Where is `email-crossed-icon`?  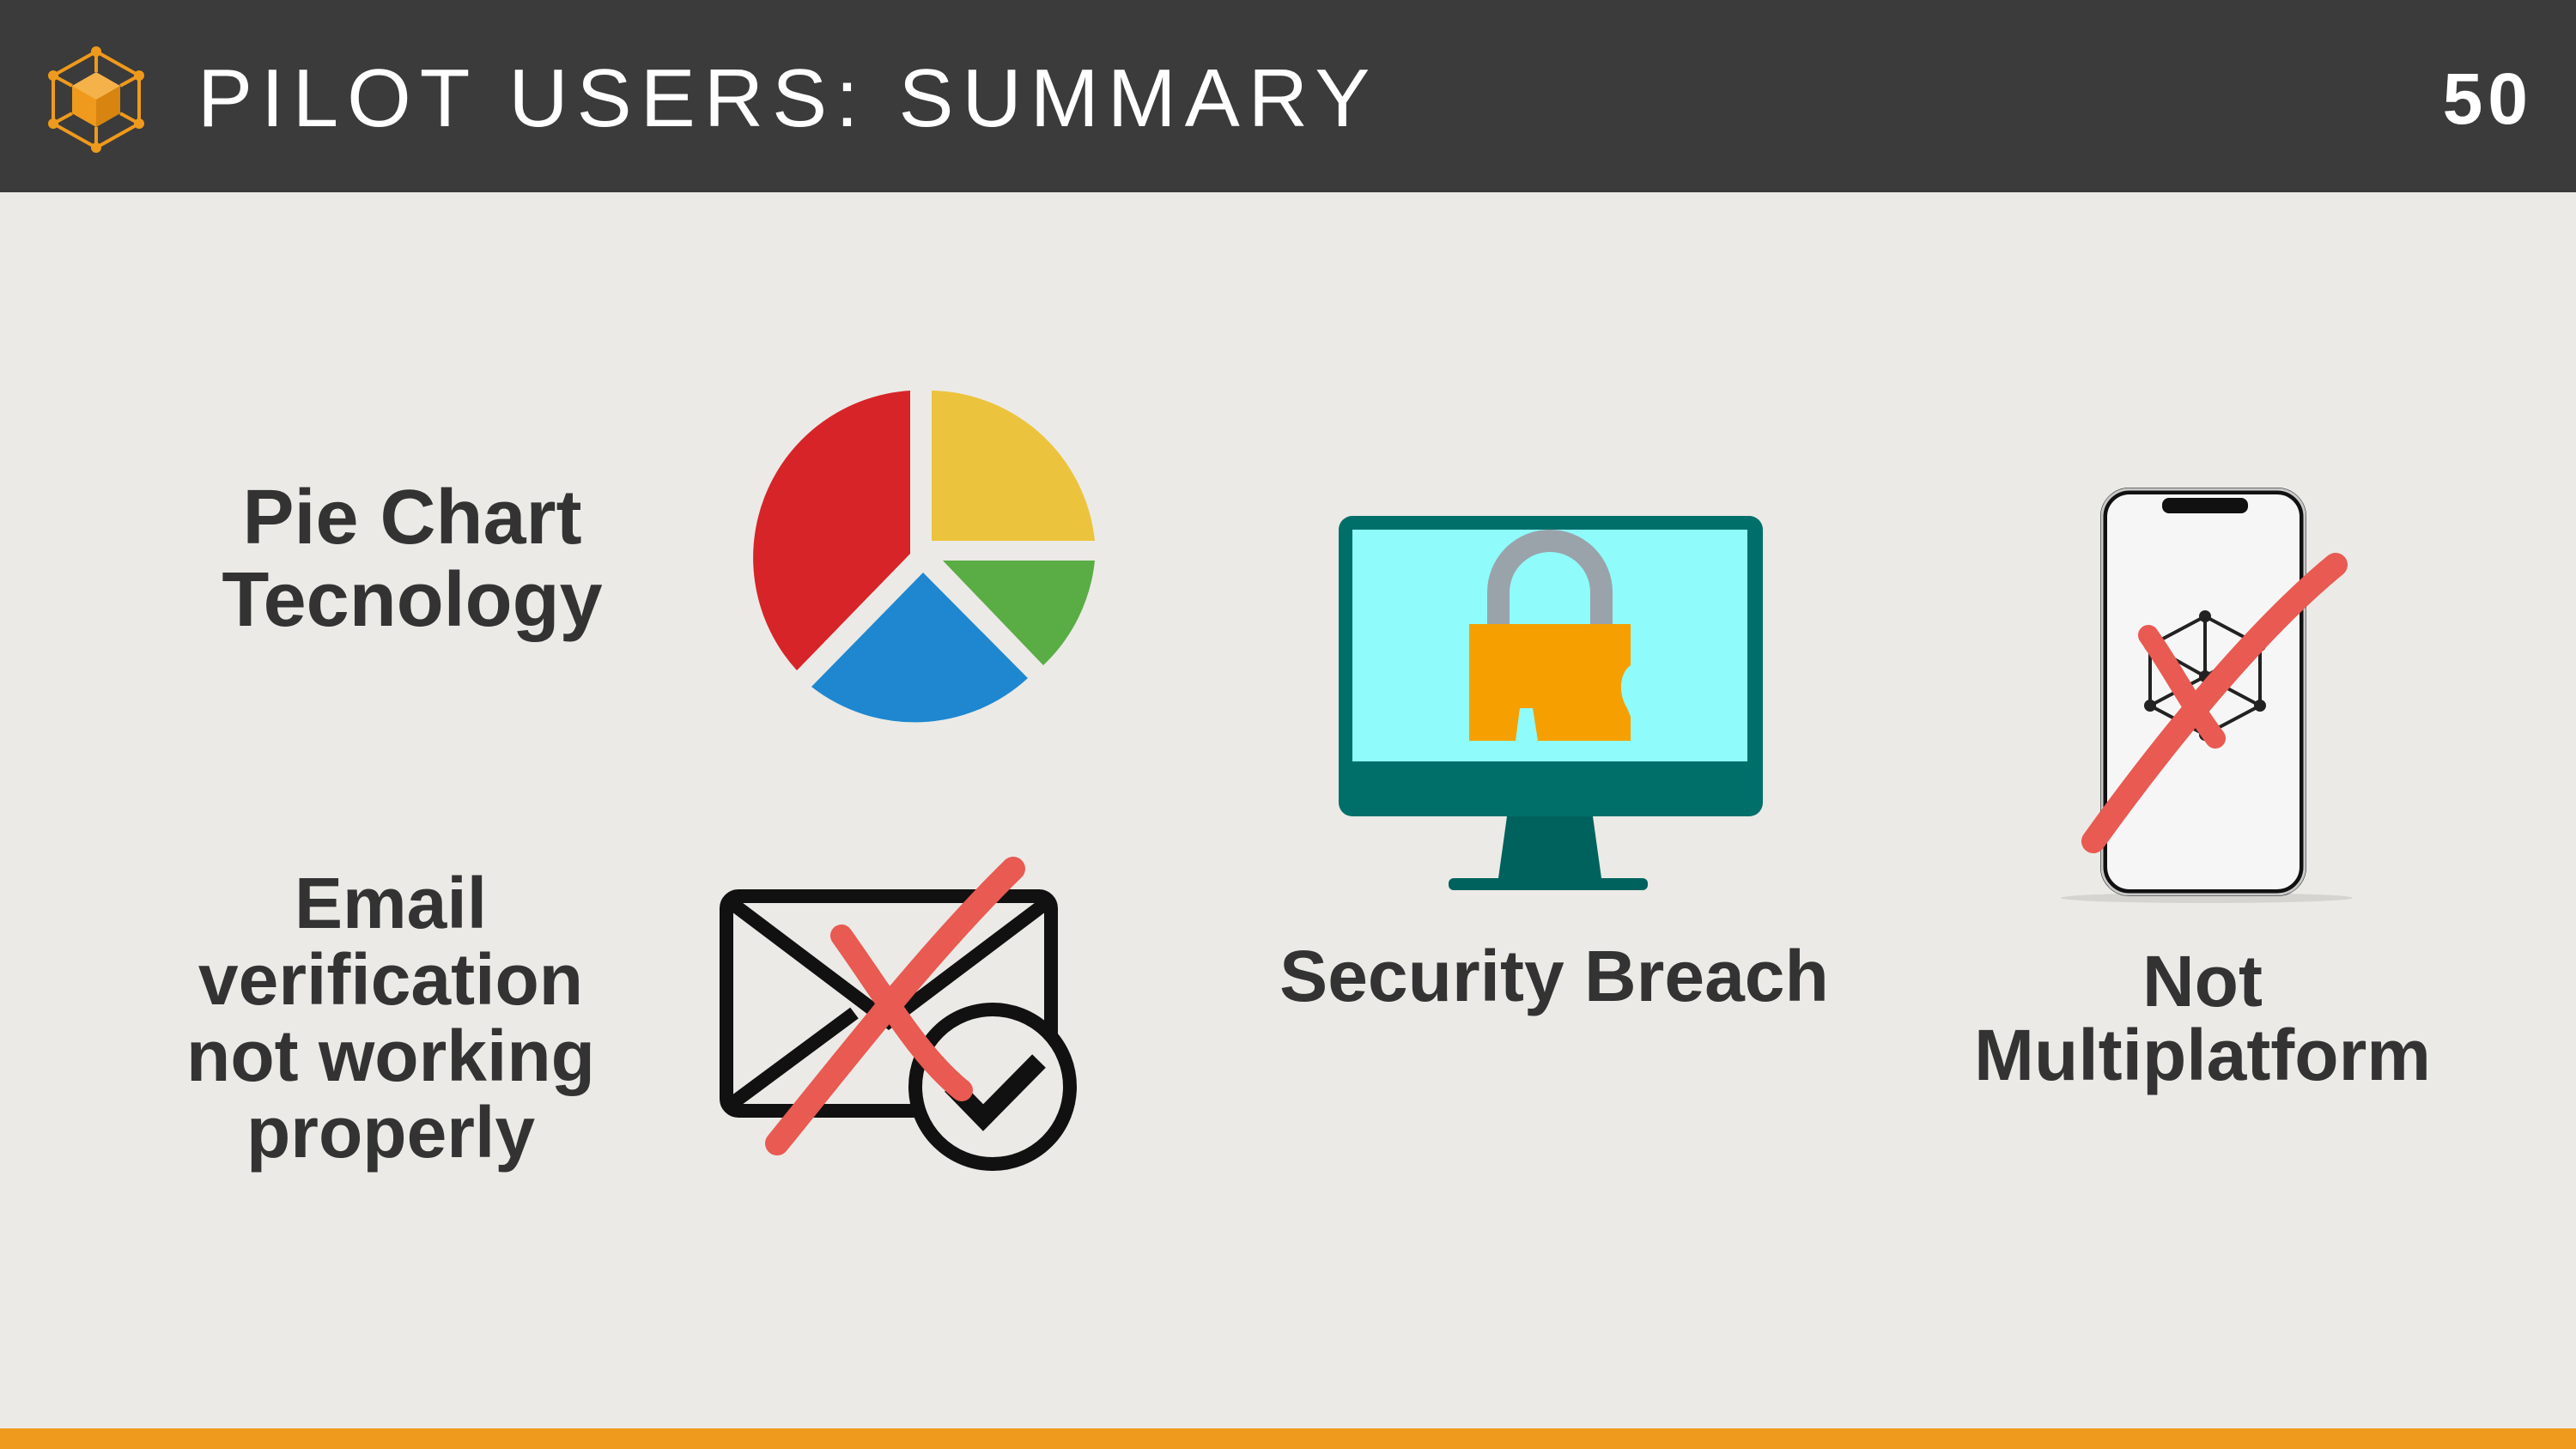
email-crossed-icon is located at coordinates (899, 1014).